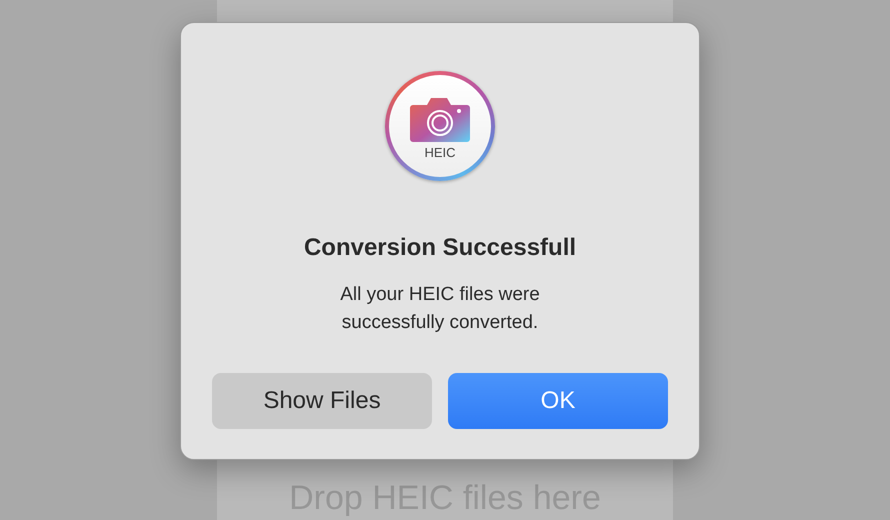 This screenshot has width=890, height=520. I want to click on show-files-button: Show Files, so click(322, 401).